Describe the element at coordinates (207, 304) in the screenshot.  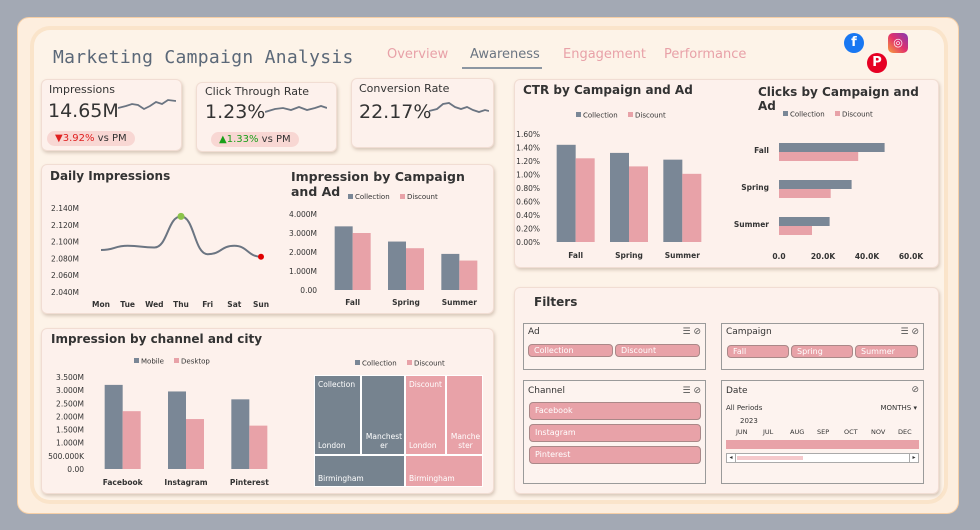
I see `daily-x-tick: Fri` at that location.